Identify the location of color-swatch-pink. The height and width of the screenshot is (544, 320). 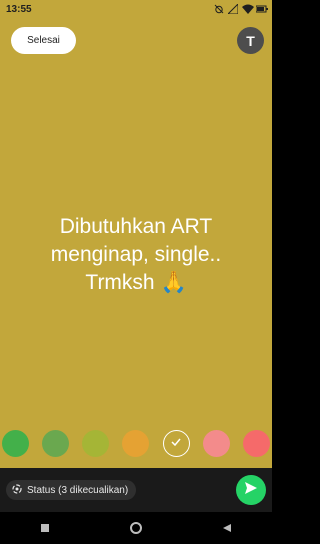
(216, 443).